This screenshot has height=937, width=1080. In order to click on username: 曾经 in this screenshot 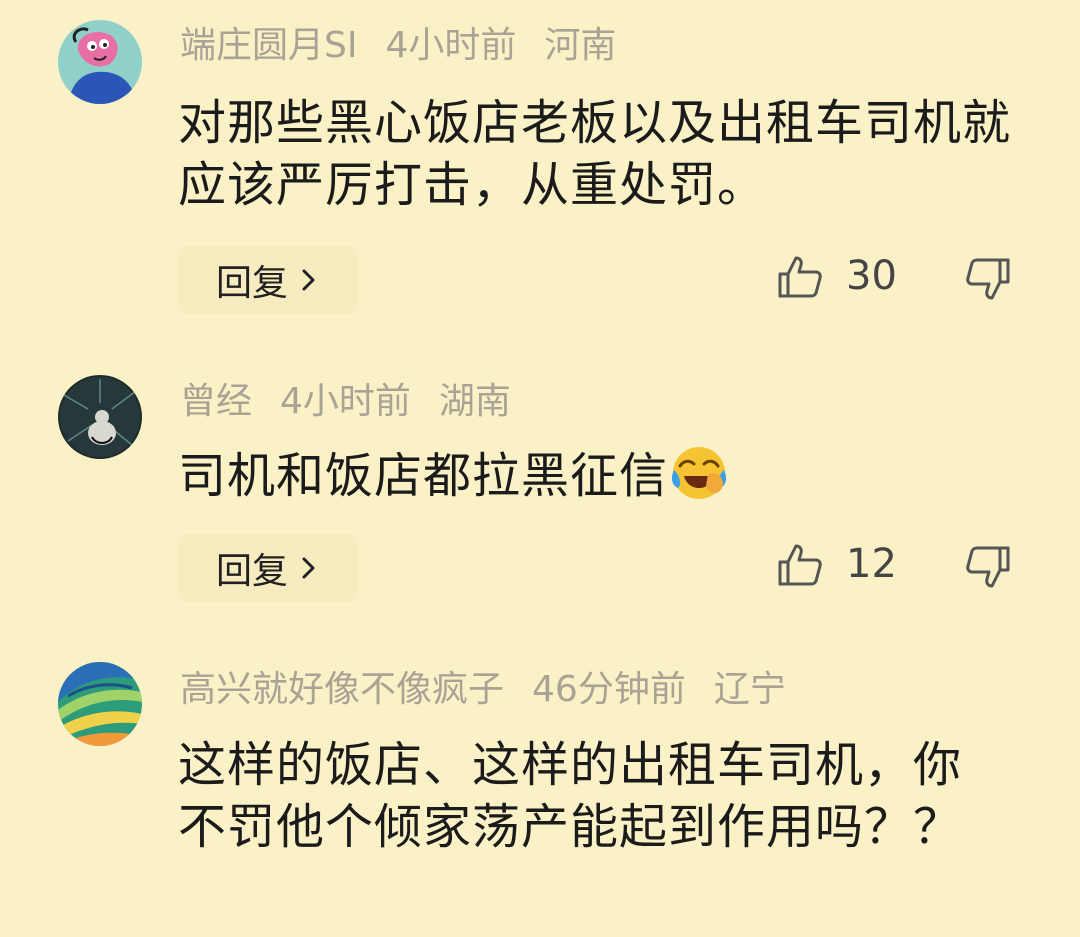, I will do `click(216, 401)`.